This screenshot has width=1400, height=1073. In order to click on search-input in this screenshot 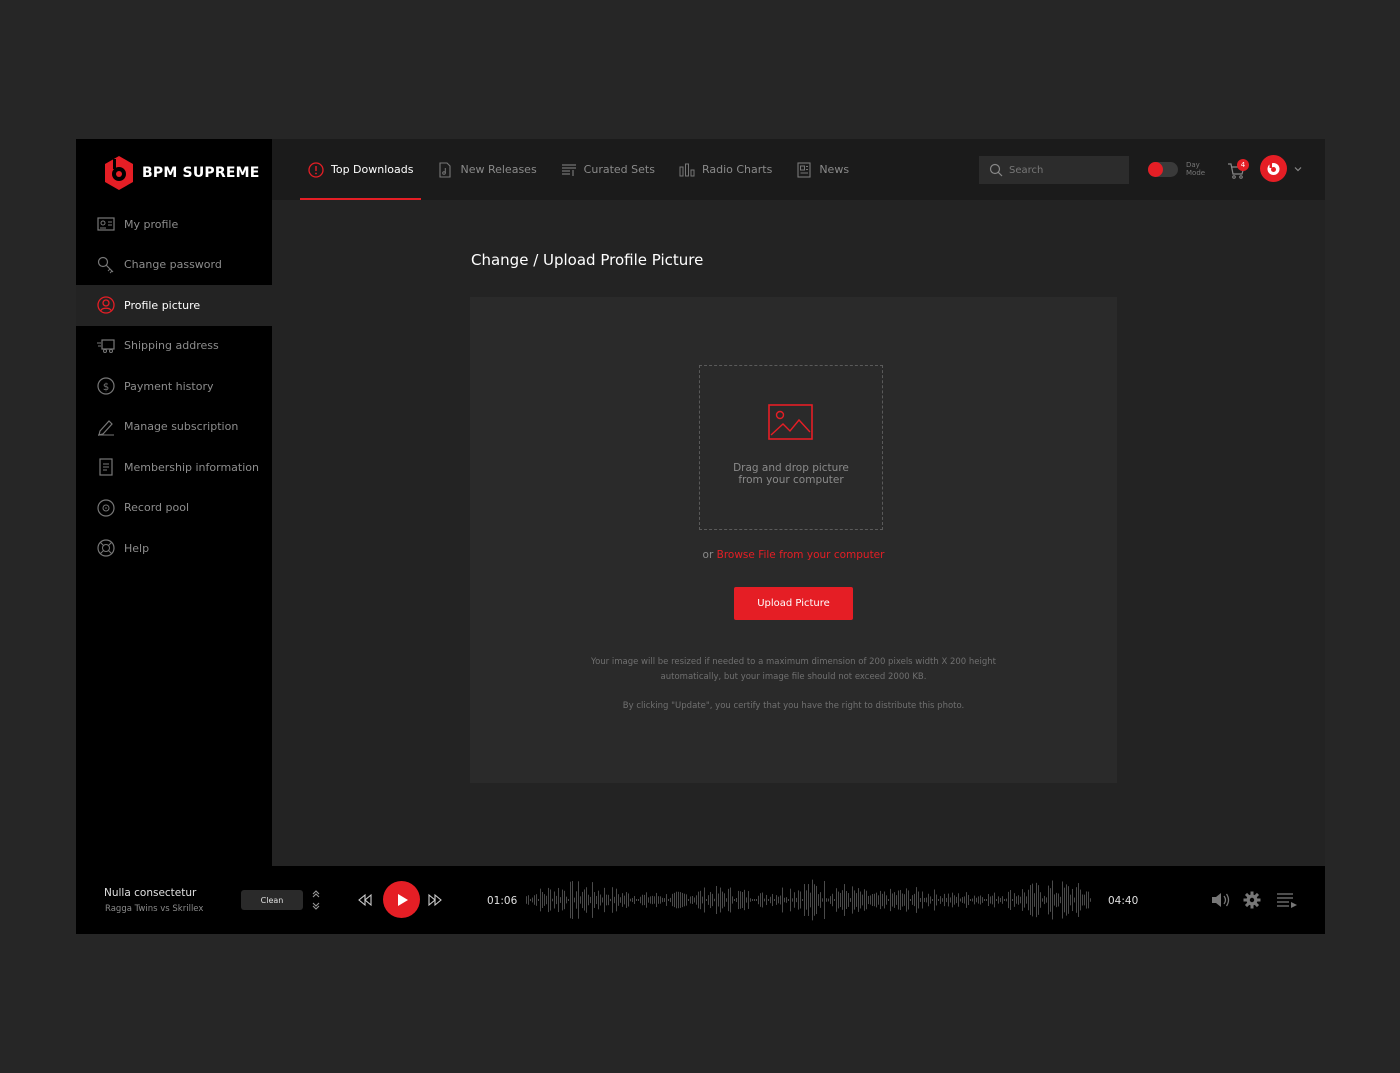, I will do `click(1064, 170)`.